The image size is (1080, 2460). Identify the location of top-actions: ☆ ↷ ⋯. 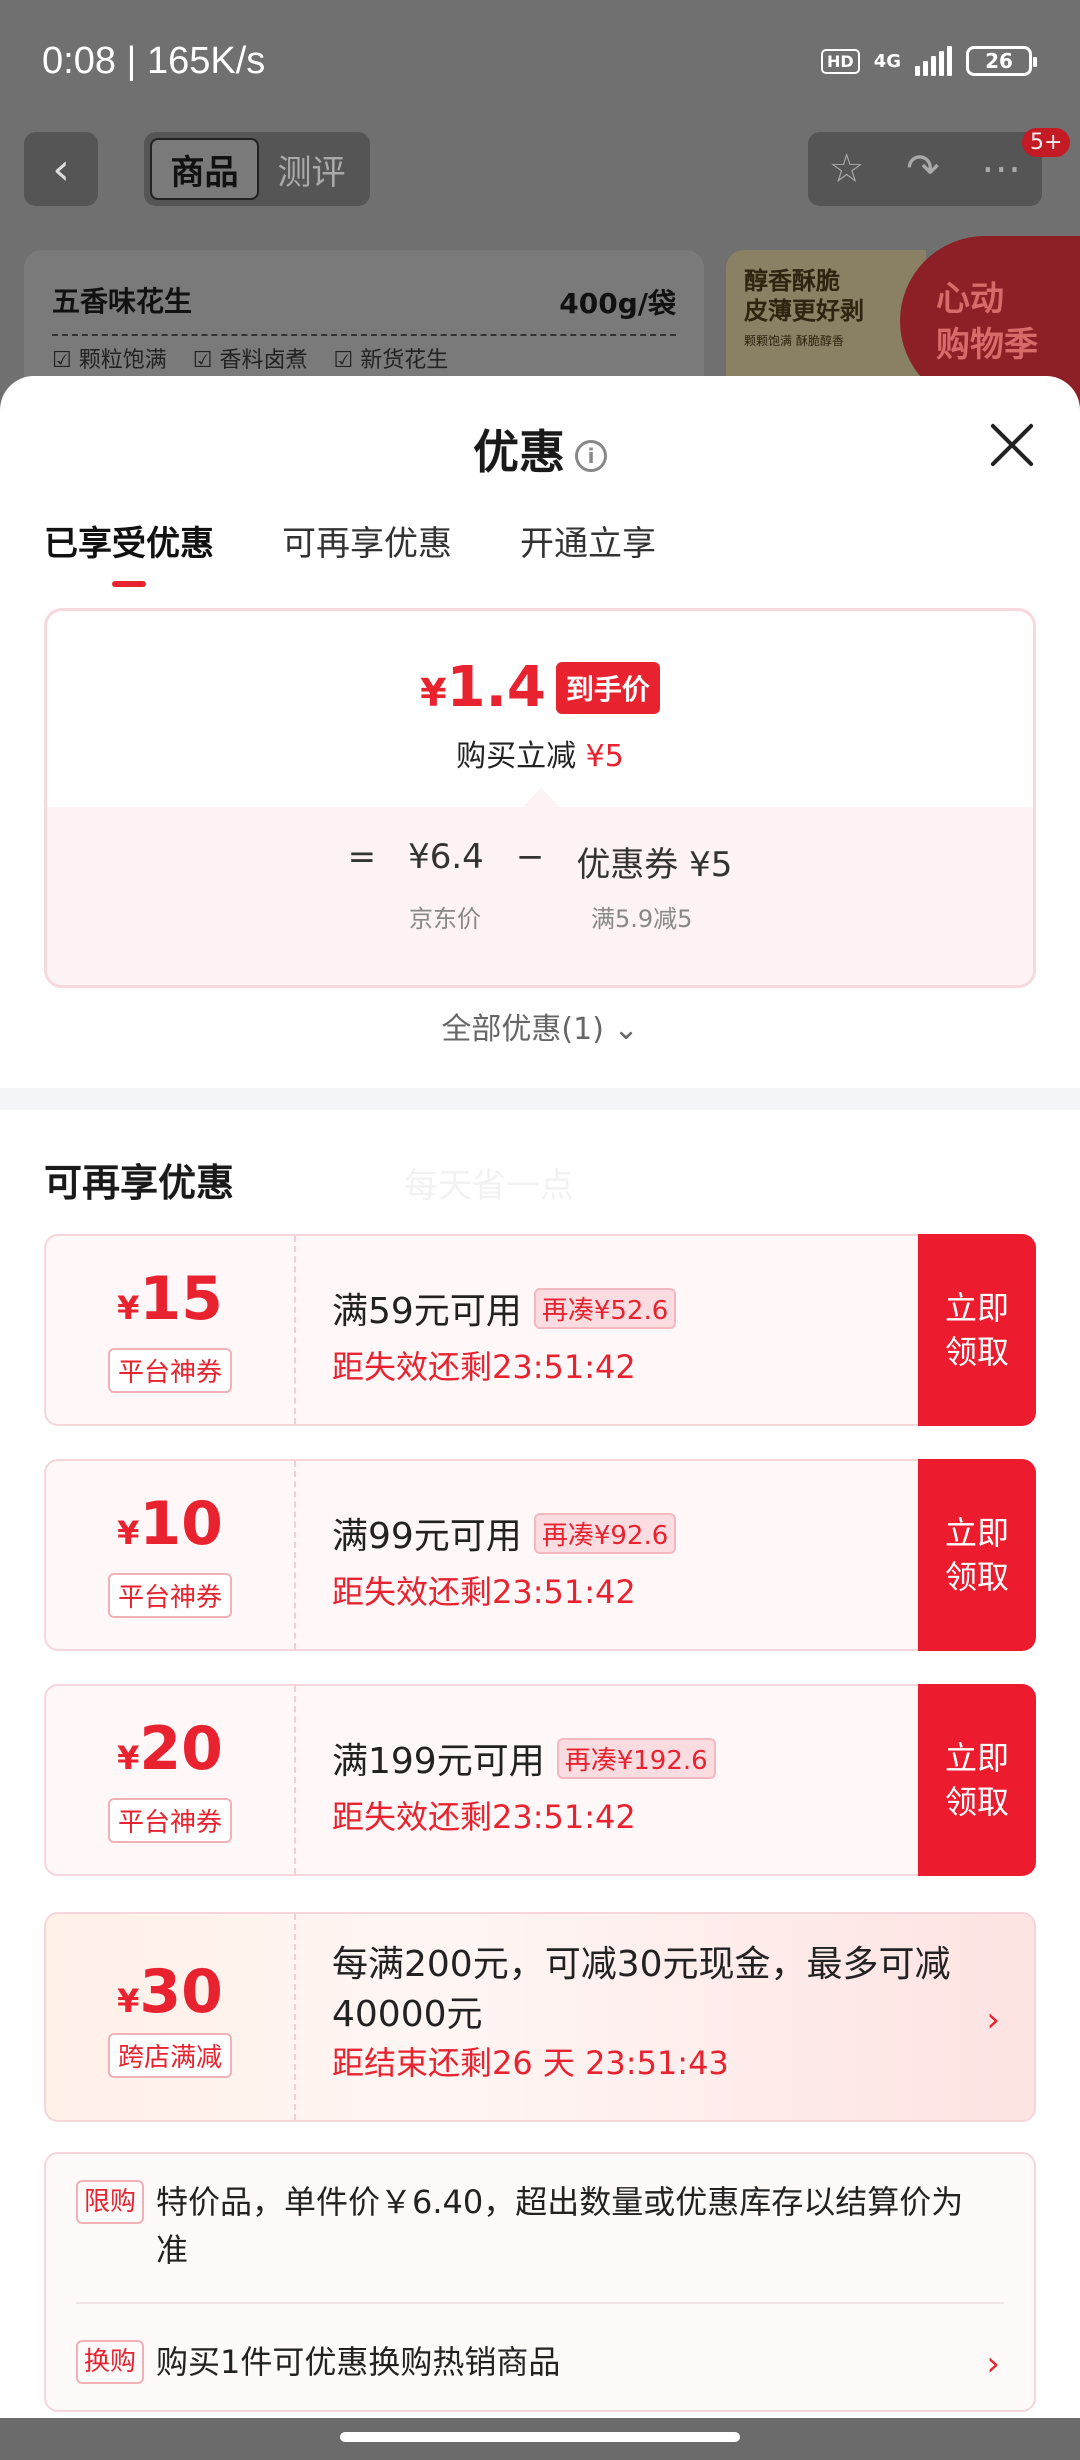
(925, 169).